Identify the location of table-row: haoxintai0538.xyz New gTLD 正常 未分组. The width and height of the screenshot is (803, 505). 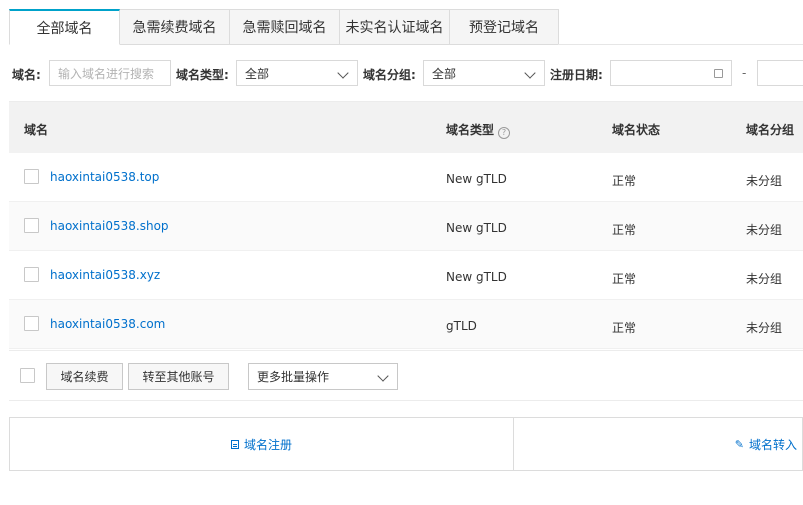
(406, 275).